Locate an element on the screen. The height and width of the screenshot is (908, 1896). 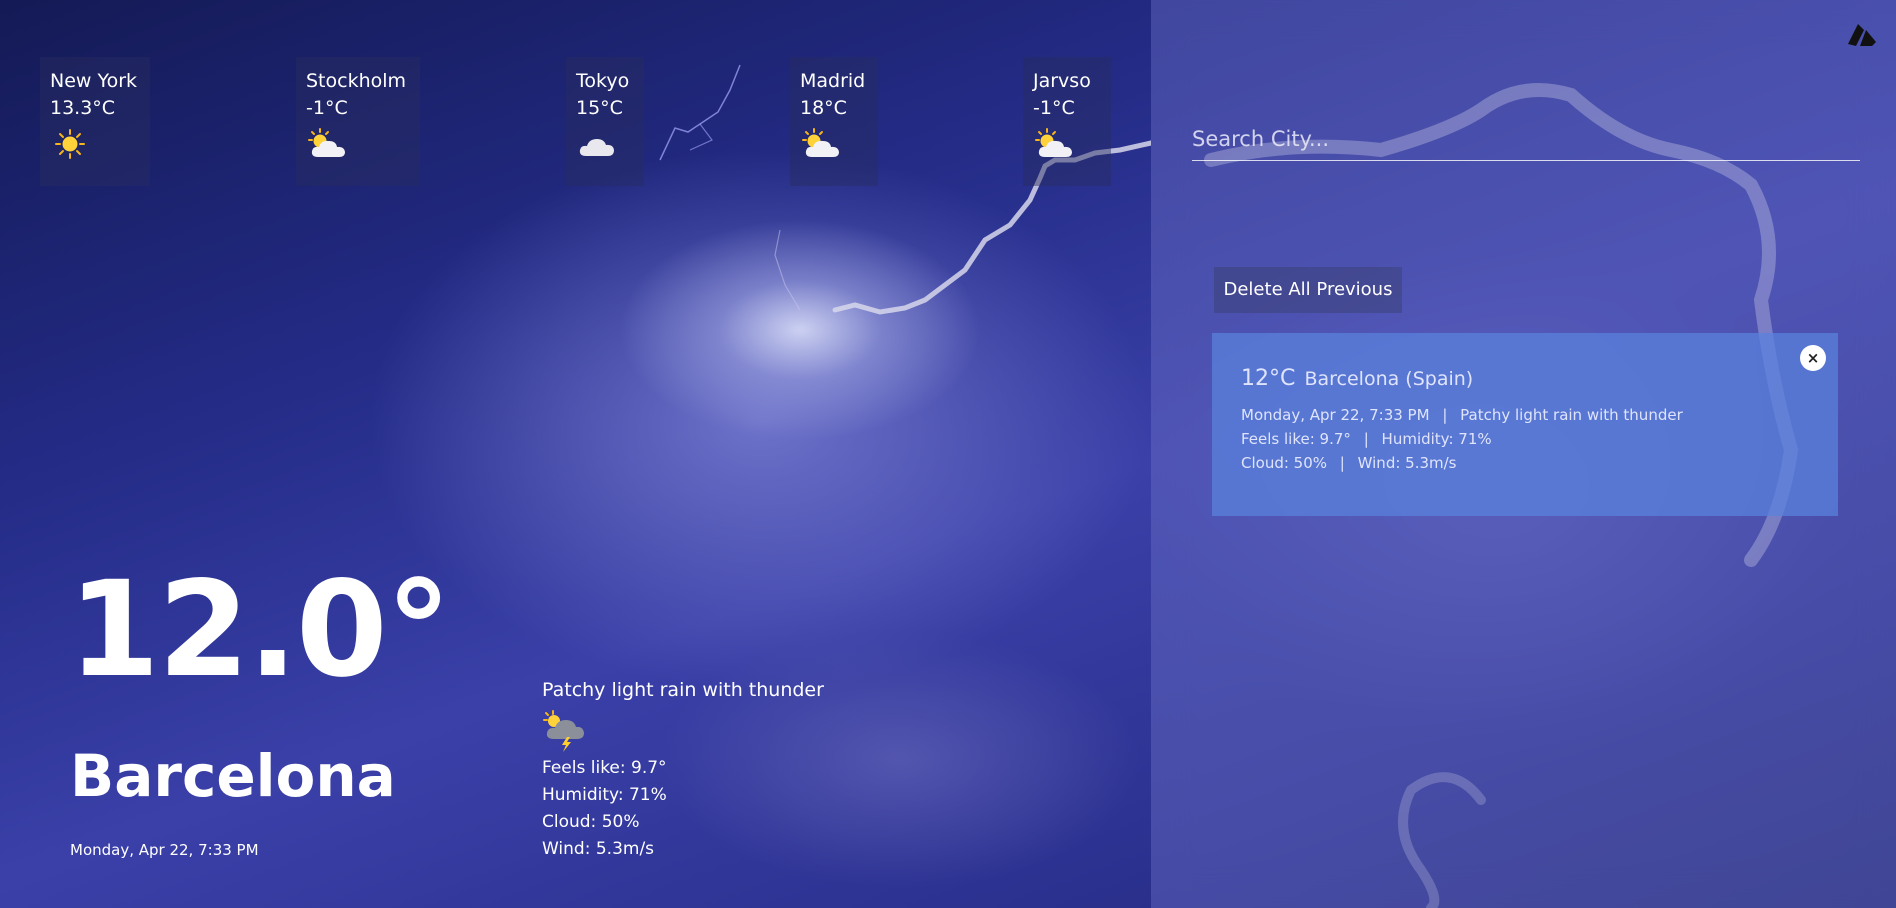
city-name: Stockholm is located at coordinates (356, 81).